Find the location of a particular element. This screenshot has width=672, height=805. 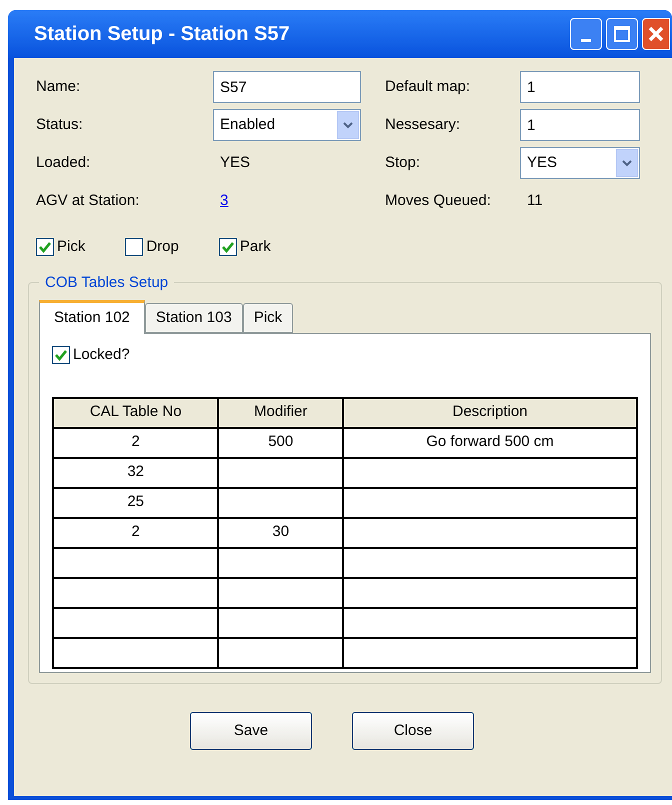

close-button is located at coordinates (656, 34).